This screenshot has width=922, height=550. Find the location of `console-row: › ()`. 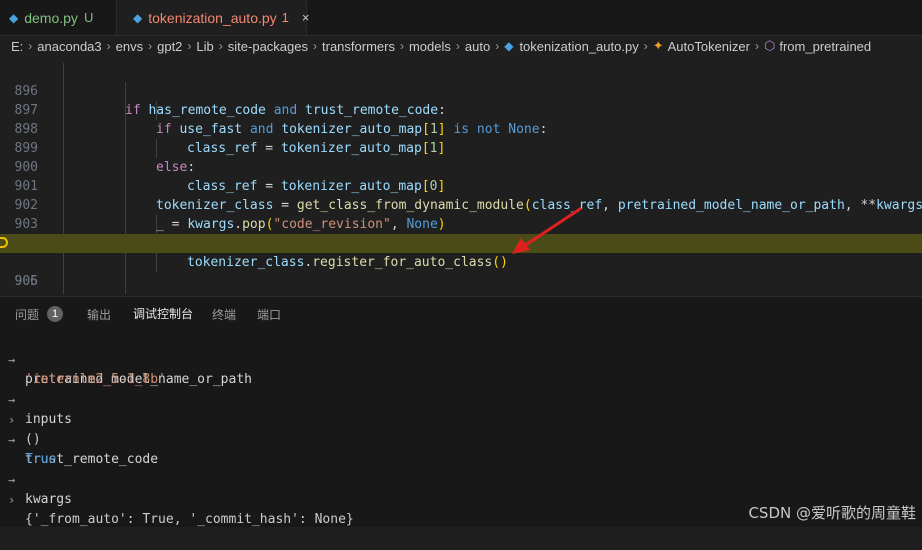

console-row: › () is located at coordinates (461, 418).